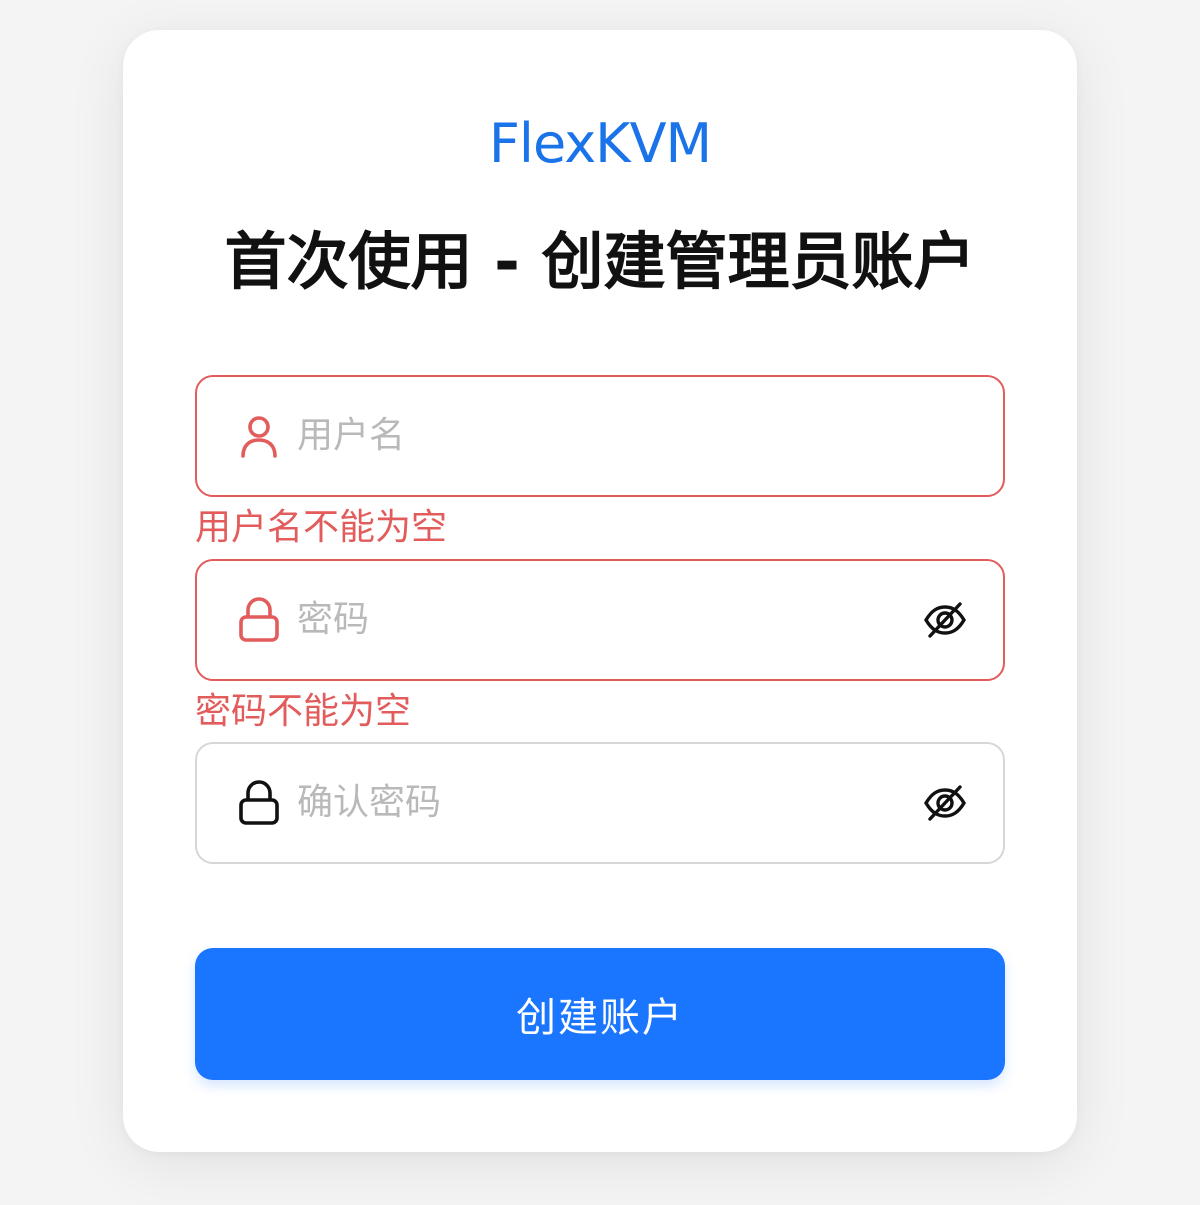 The width and height of the screenshot is (1200, 1205). What do you see at coordinates (609, 803) in the screenshot?
I see `confirm-password-input: 确认密码` at bounding box center [609, 803].